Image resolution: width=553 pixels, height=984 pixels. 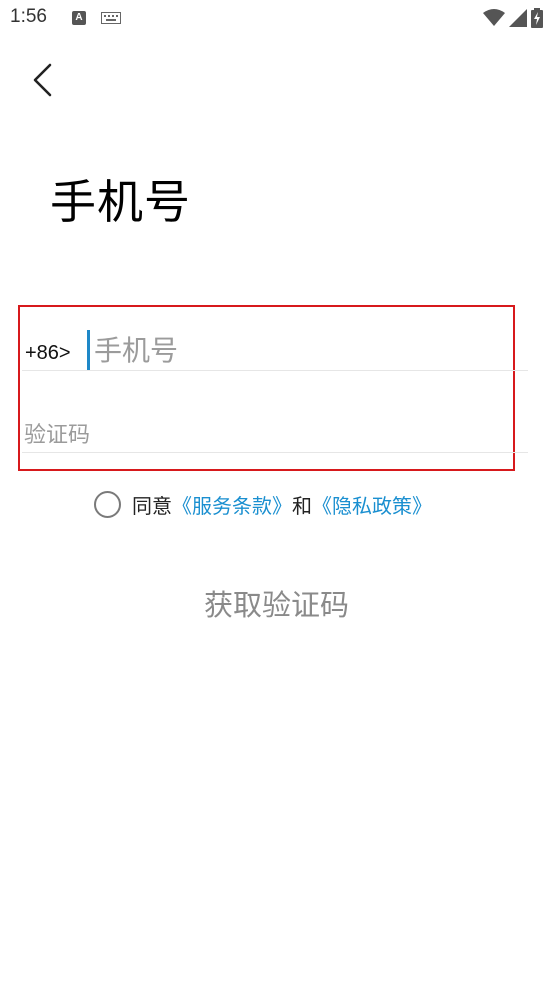 I want to click on privacy-policy-link: 《隐私政策》, so click(x=372, y=504).